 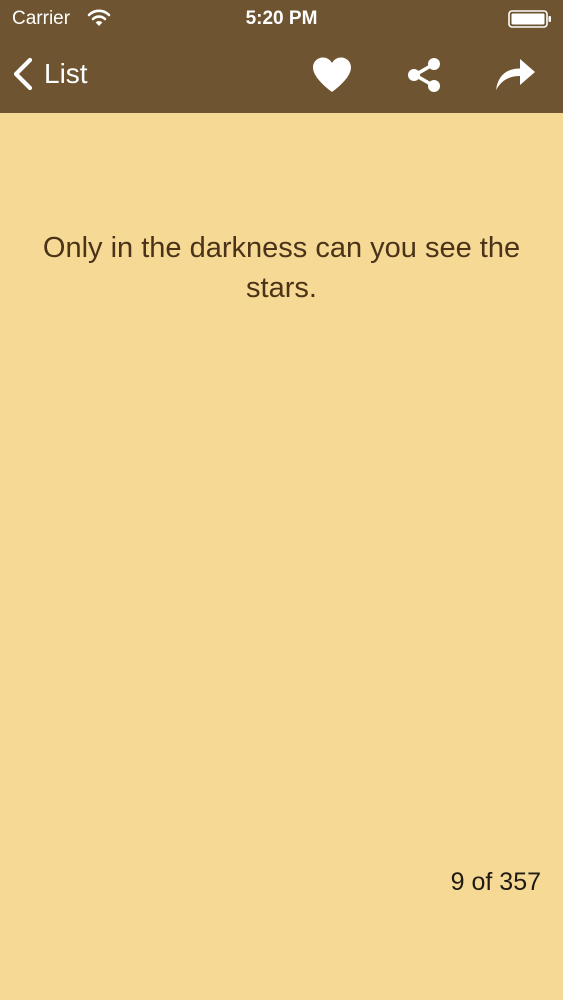 What do you see at coordinates (66, 73) in the screenshot?
I see `back-button-label: List` at bounding box center [66, 73].